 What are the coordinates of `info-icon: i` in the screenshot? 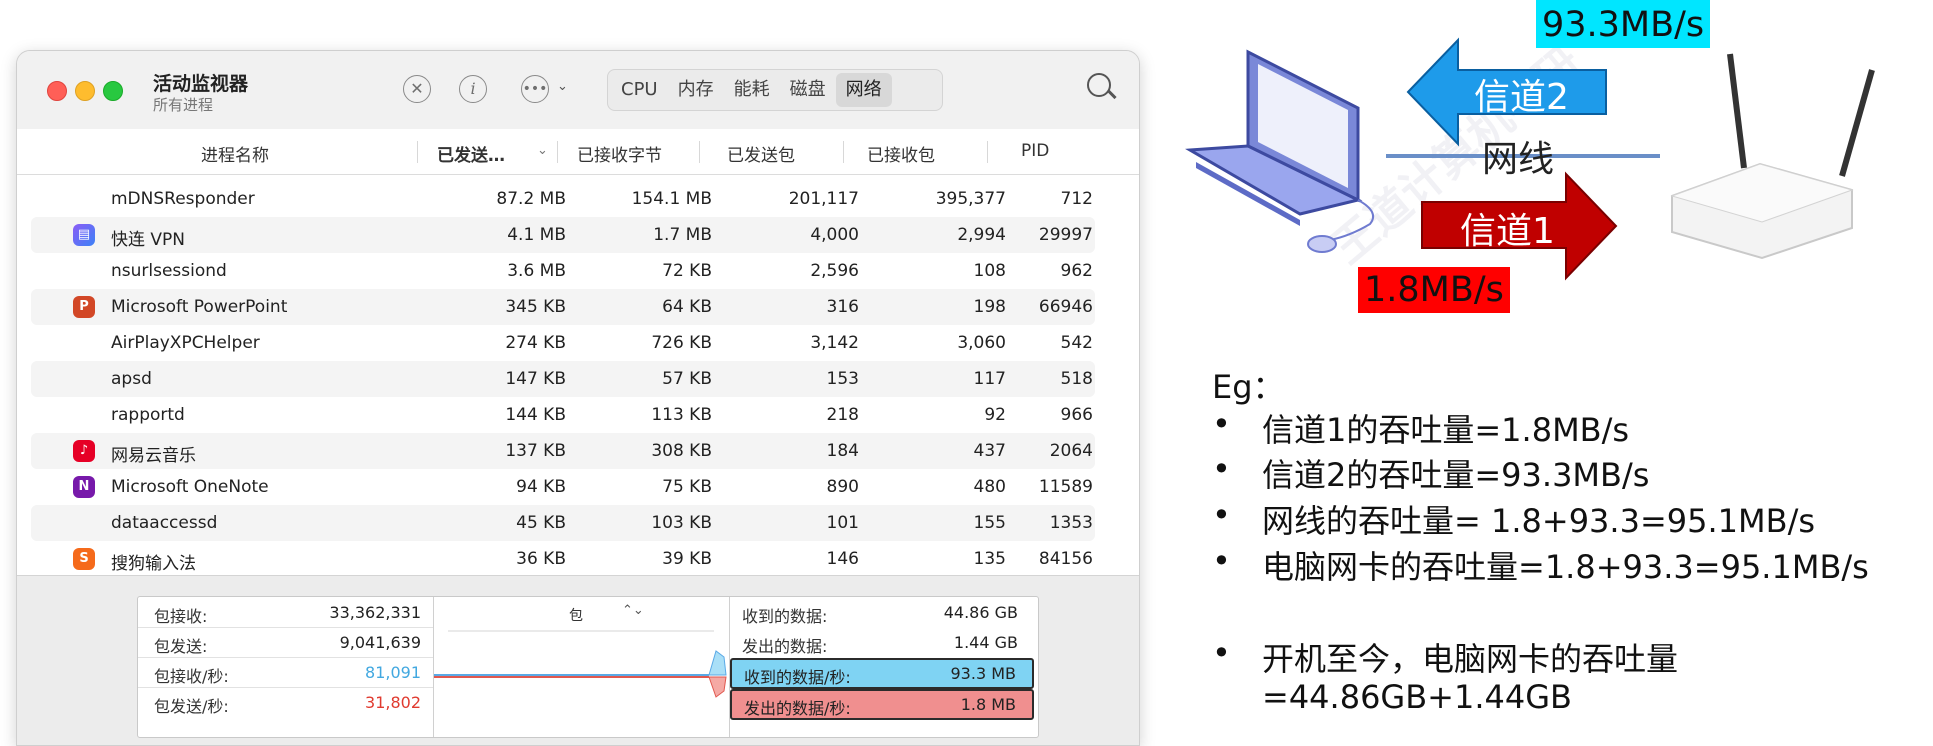 It's located at (473, 89).